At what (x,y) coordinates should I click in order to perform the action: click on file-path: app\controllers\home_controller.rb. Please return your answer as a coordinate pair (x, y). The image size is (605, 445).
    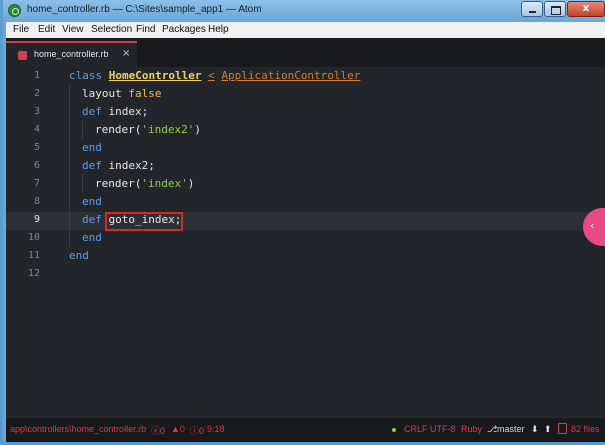
    Looking at the image, I should click on (78, 429).